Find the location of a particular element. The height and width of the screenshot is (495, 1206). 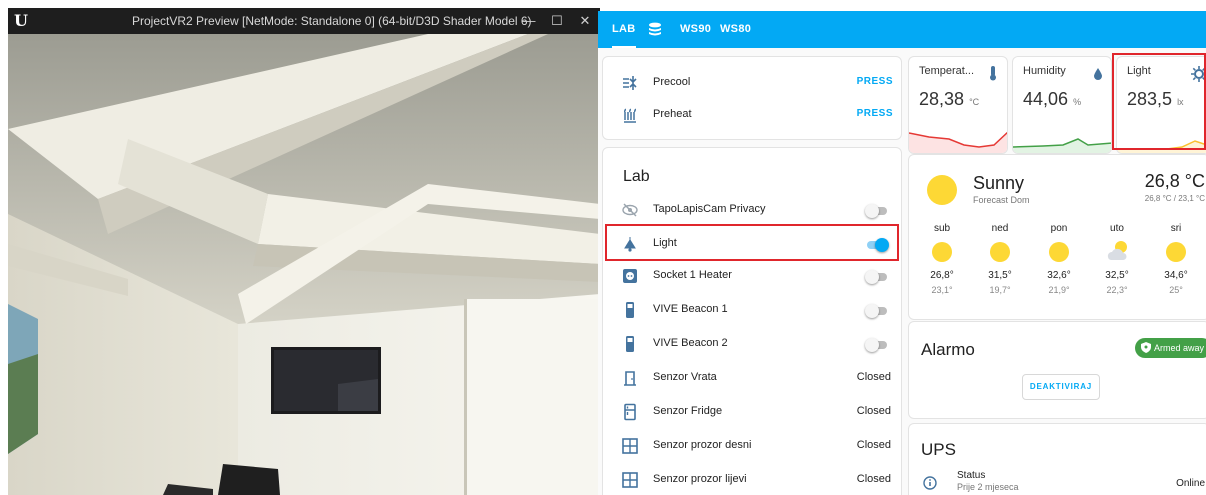

deaktiviraj-button: DEAKTIVIRAJ is located at coordinates (1061, 387).